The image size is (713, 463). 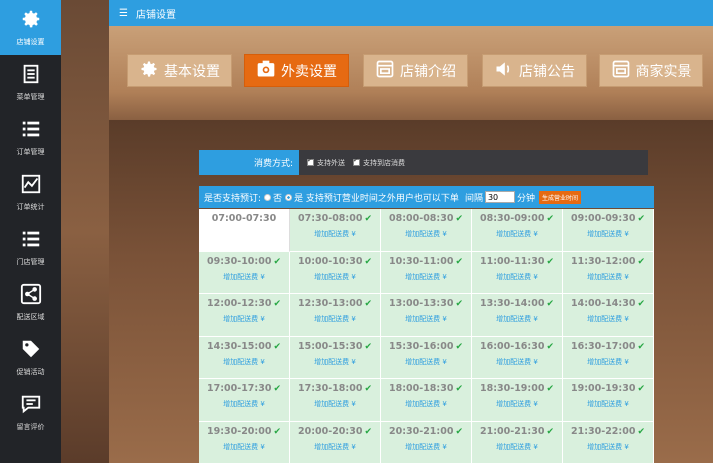 I want to click on tab-4: 商家实景, so click(x=651, y=70).